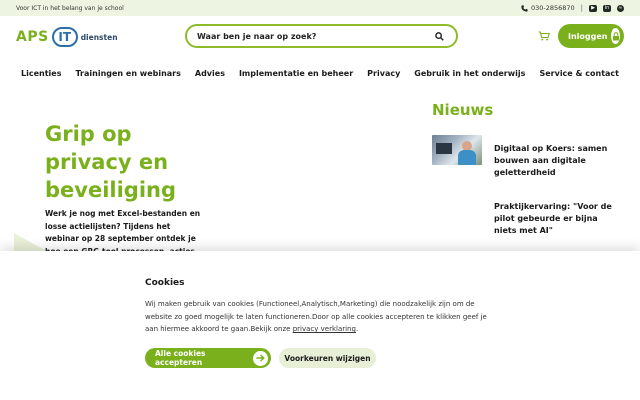  Describe the element at coordinates (524, 8) in the screenshot. I see `phone-icon` at that location.